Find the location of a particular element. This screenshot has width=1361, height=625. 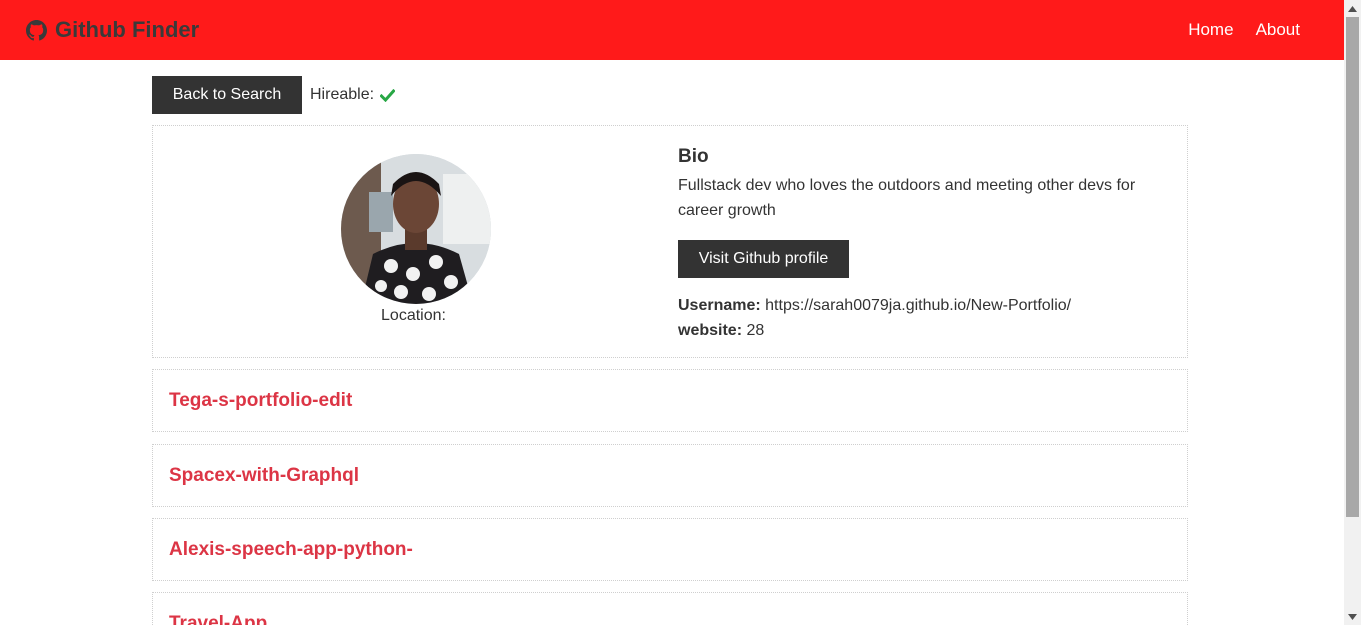

repo-link: Spacex-with-Graphql is located at coordinates (264, 476).